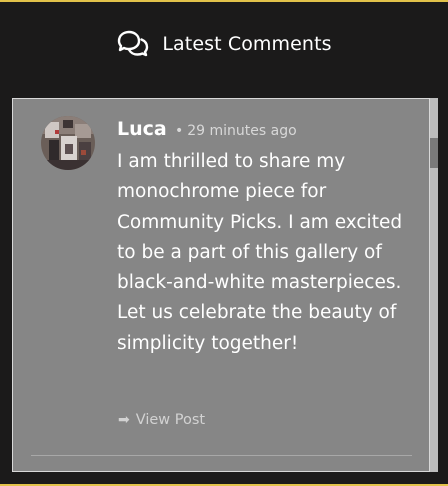  Describe the element at coordinates (68, 143) in the screenshot. I see `avatar` at that location.